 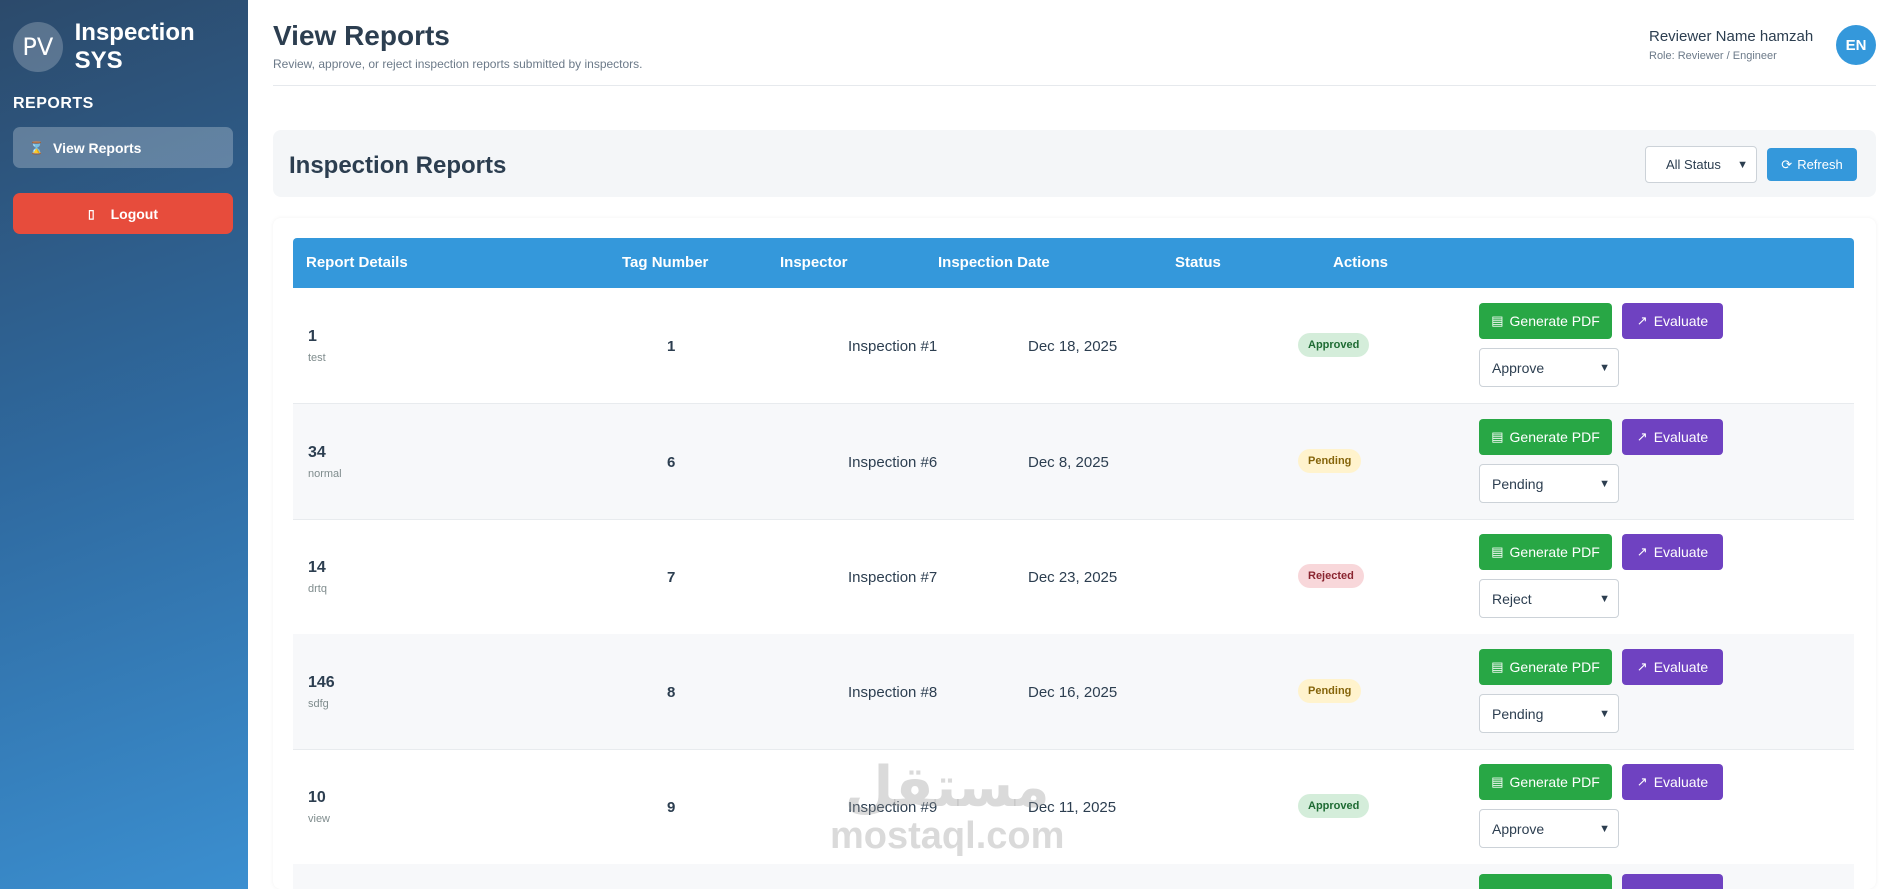 What do you see at coordinates (1856, 45) in the screenshot?
I see `user-avatar: EN` at bounding box center [1856, 45].